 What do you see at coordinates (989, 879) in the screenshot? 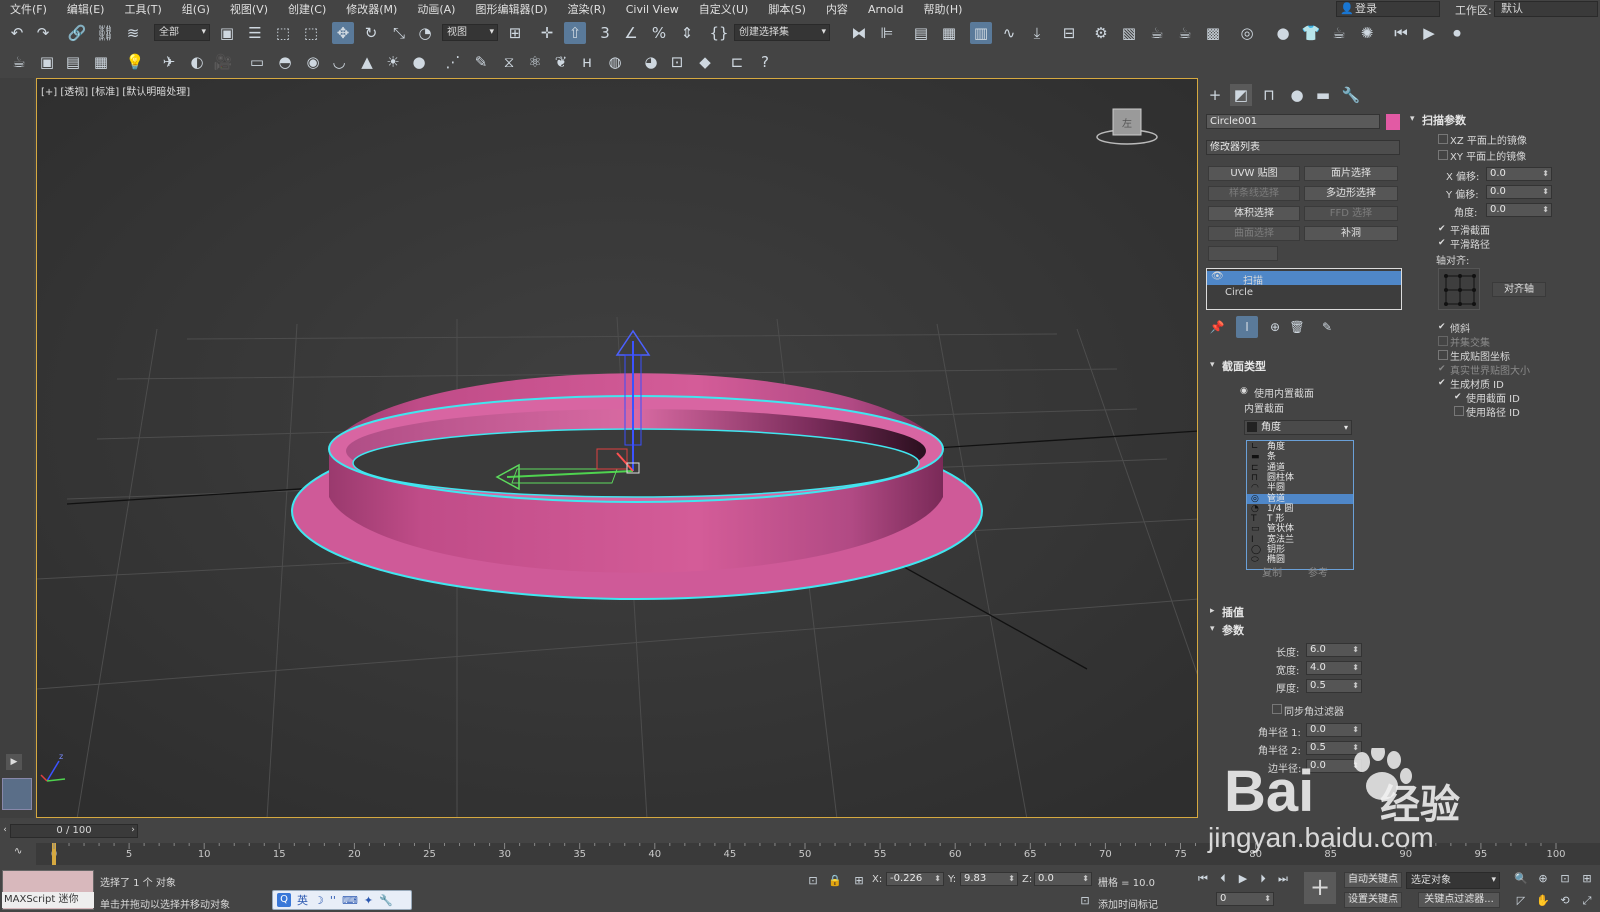
I see `y-coord-spinner: 9.83` at bounding box center [989, 879].